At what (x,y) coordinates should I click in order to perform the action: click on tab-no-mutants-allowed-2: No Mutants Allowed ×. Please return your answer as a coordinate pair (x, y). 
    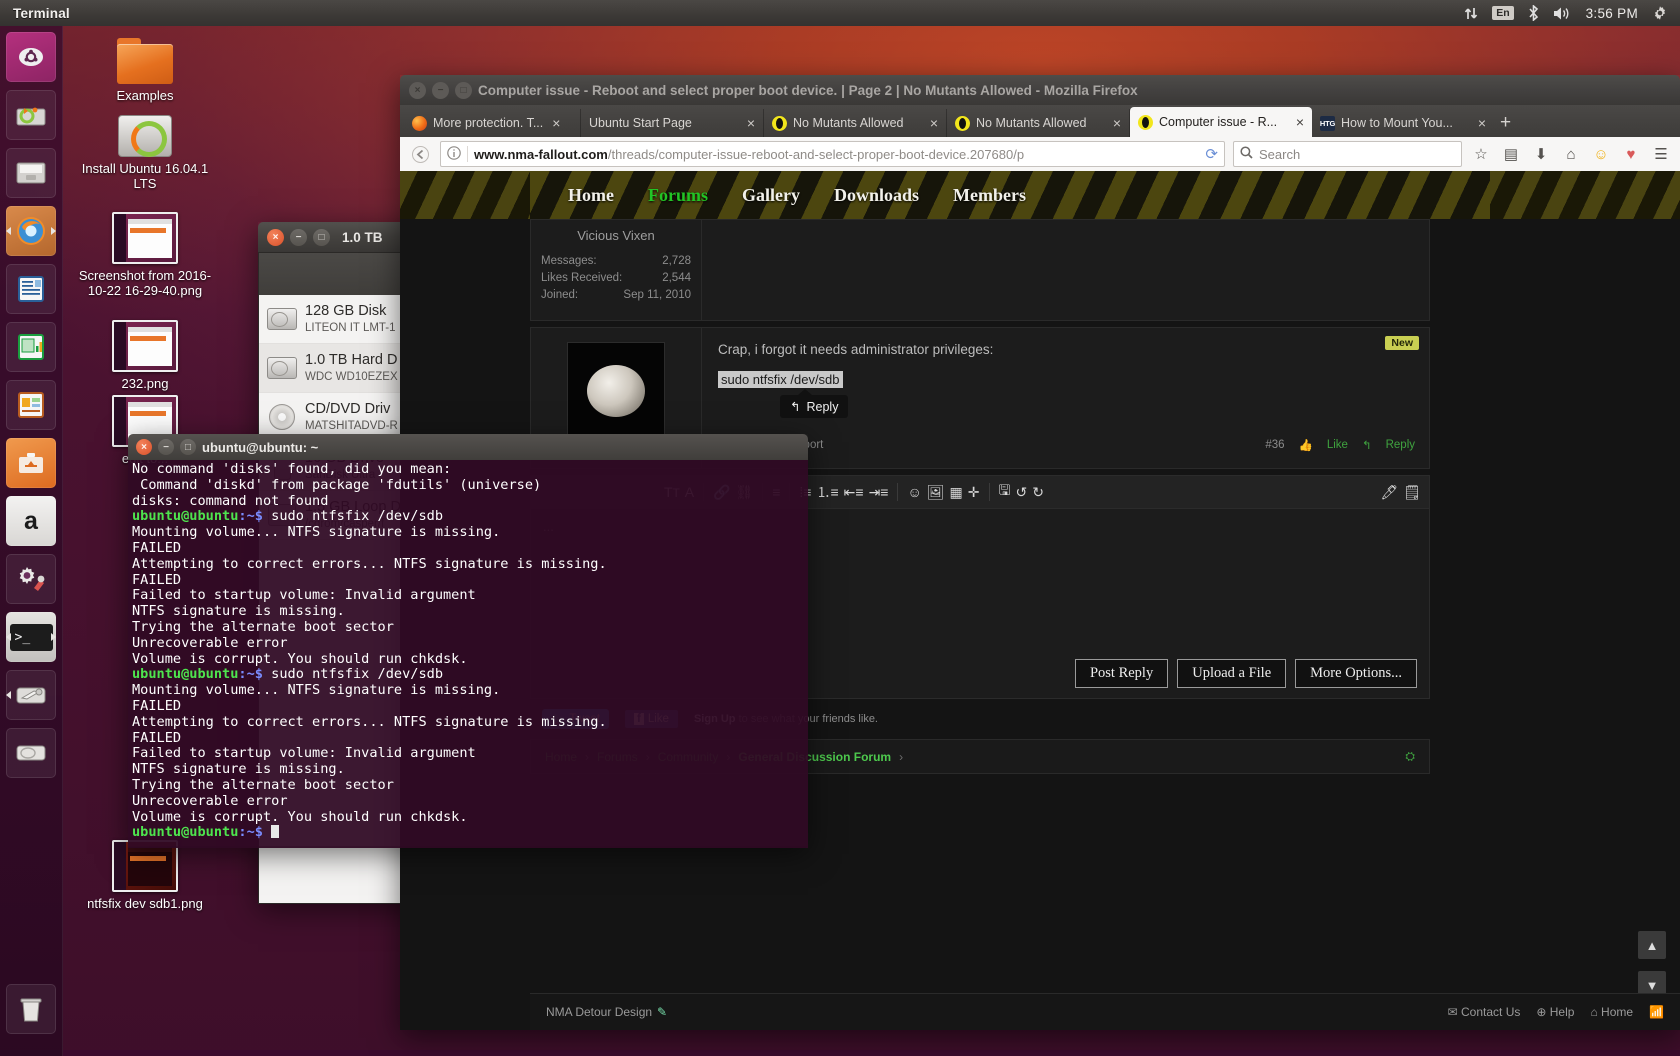
    Looking at the image, I should click on (1038, 123).